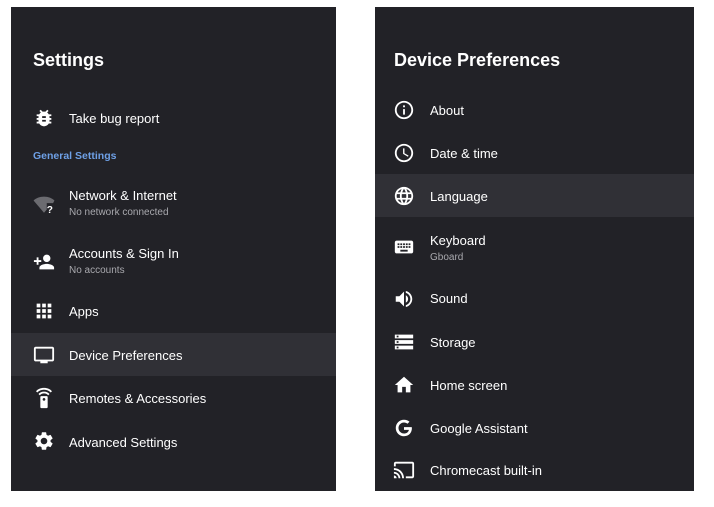 The width and height of the screenshot is (714, 507). I want to click on bug-icon, so click(44, 118).